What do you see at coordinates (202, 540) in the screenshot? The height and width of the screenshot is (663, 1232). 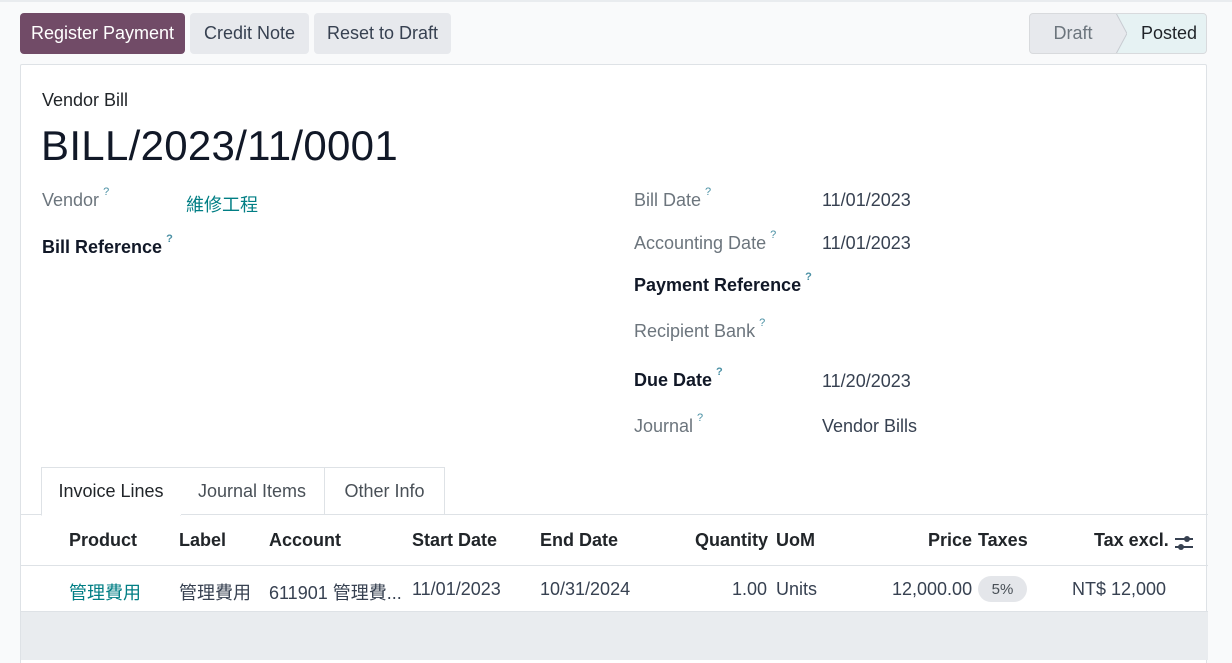 I see `column-header-label: Label` at bounding box center [202, 540].